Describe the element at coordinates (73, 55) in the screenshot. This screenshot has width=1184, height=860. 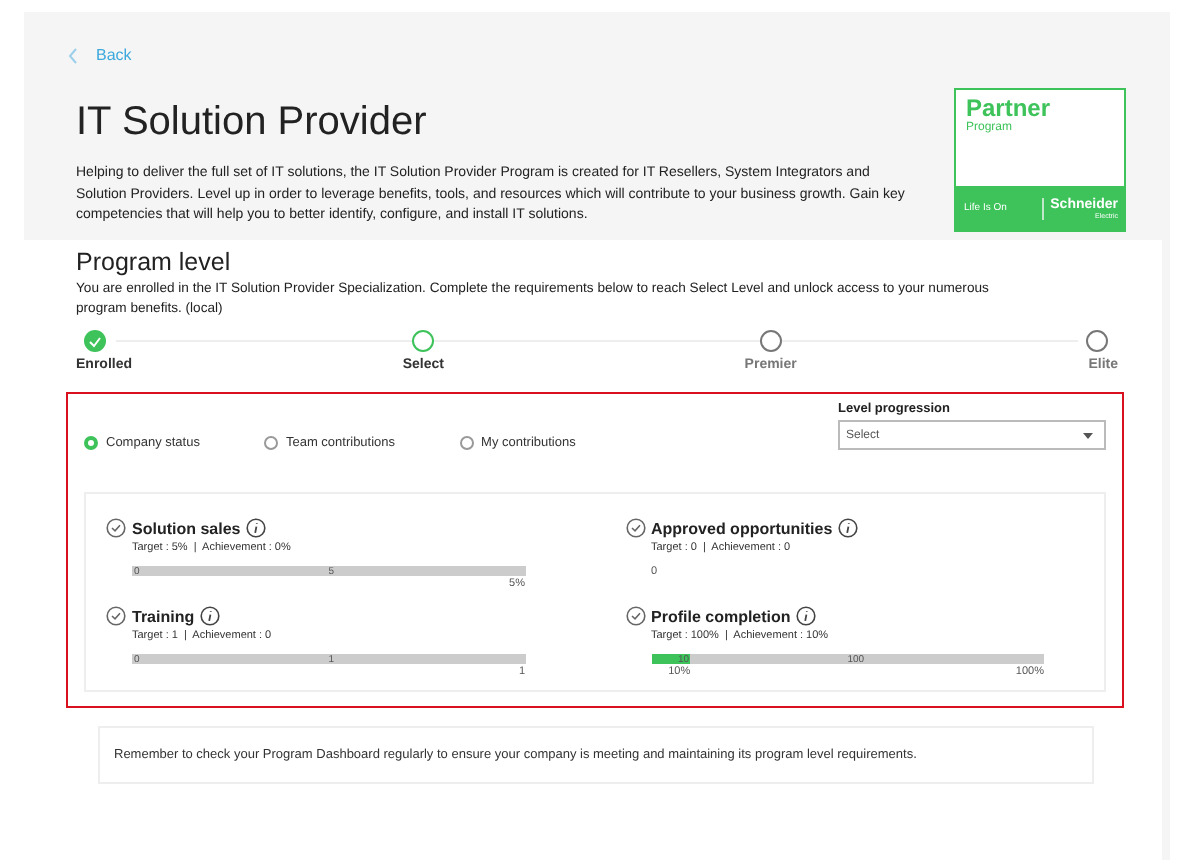
I see `back-icon` at that location.